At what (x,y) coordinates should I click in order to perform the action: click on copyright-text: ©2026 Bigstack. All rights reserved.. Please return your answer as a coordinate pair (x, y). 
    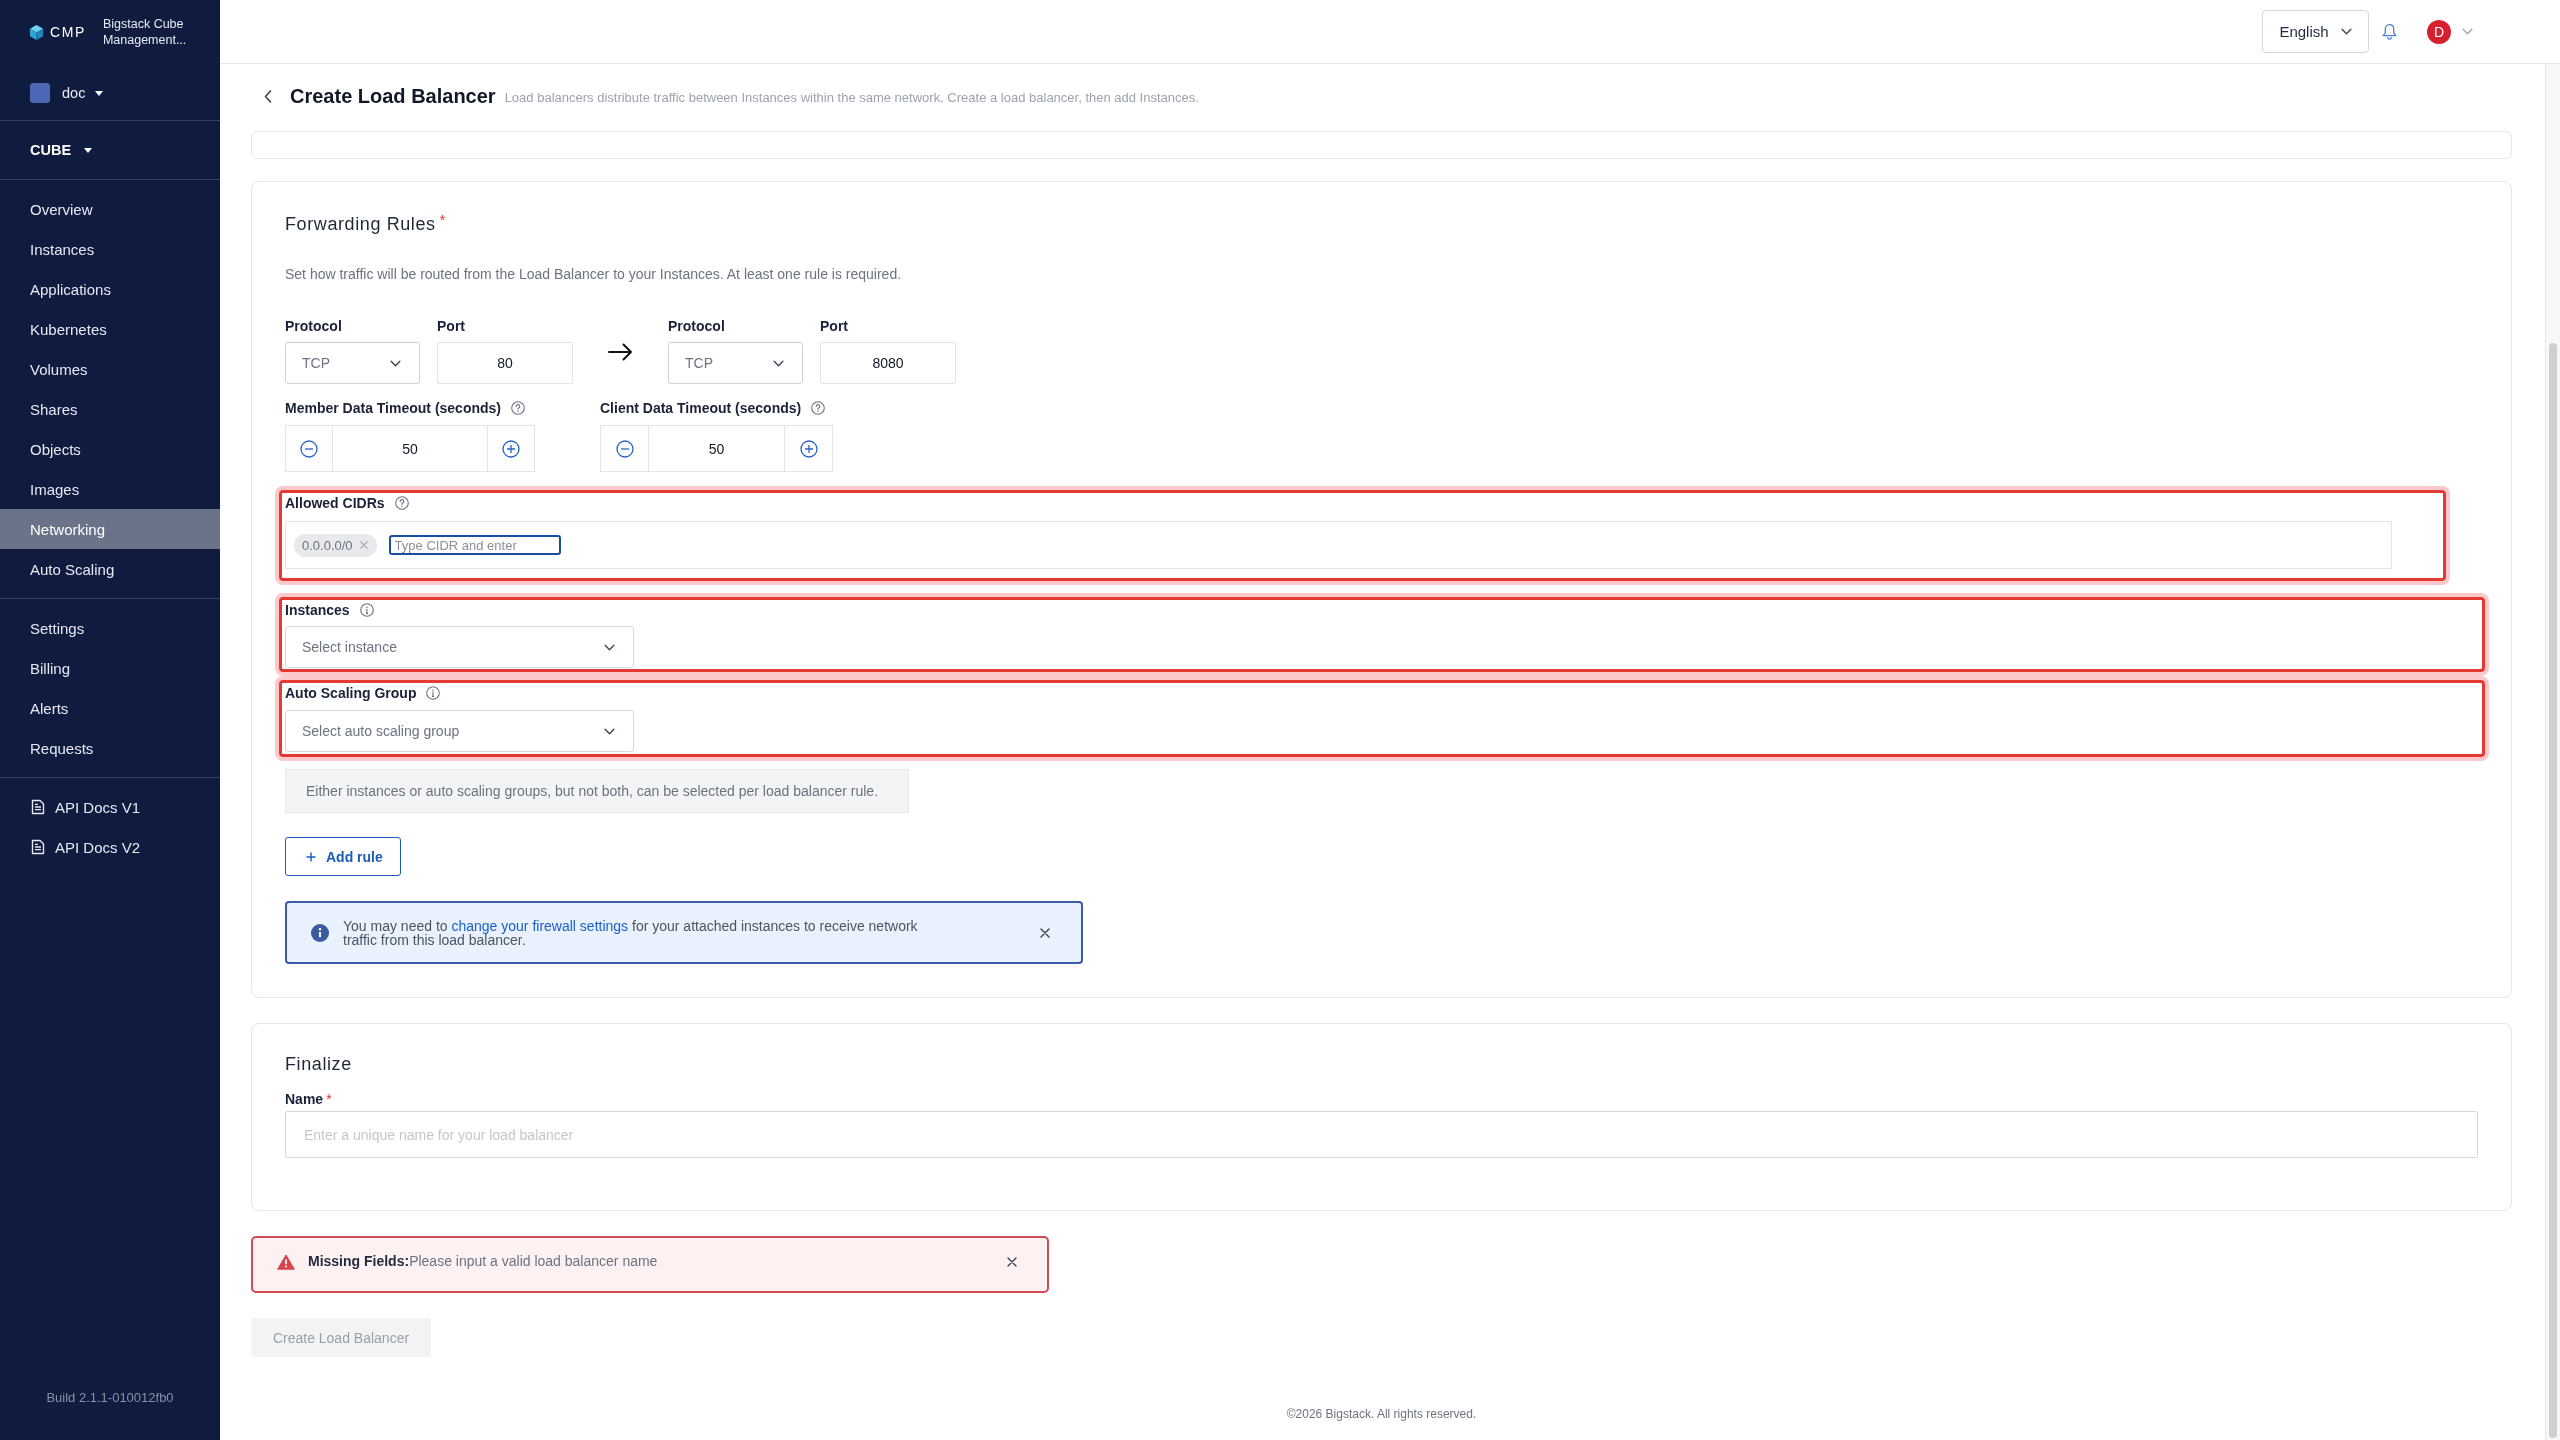
    Looking at the image, I should click on (1381, 1414).